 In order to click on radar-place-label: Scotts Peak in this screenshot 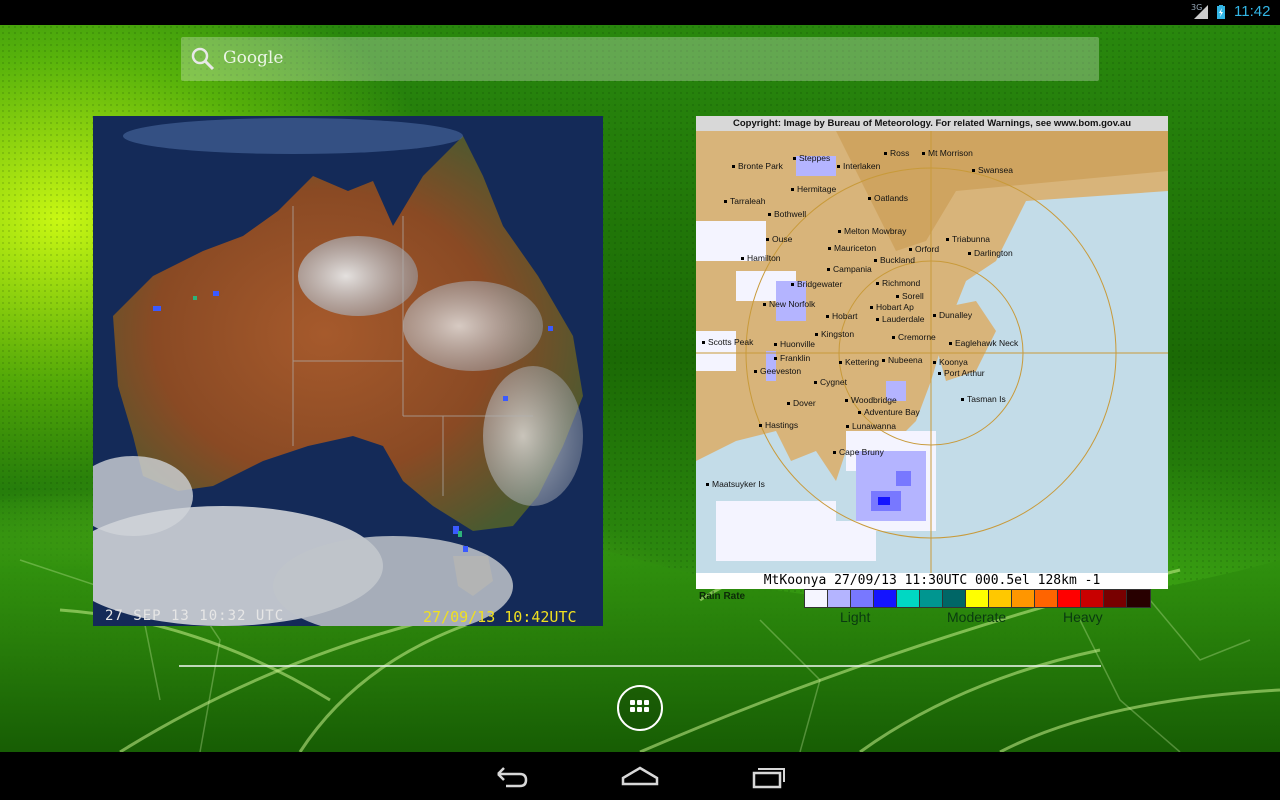, I will do `click(727, 342)`.